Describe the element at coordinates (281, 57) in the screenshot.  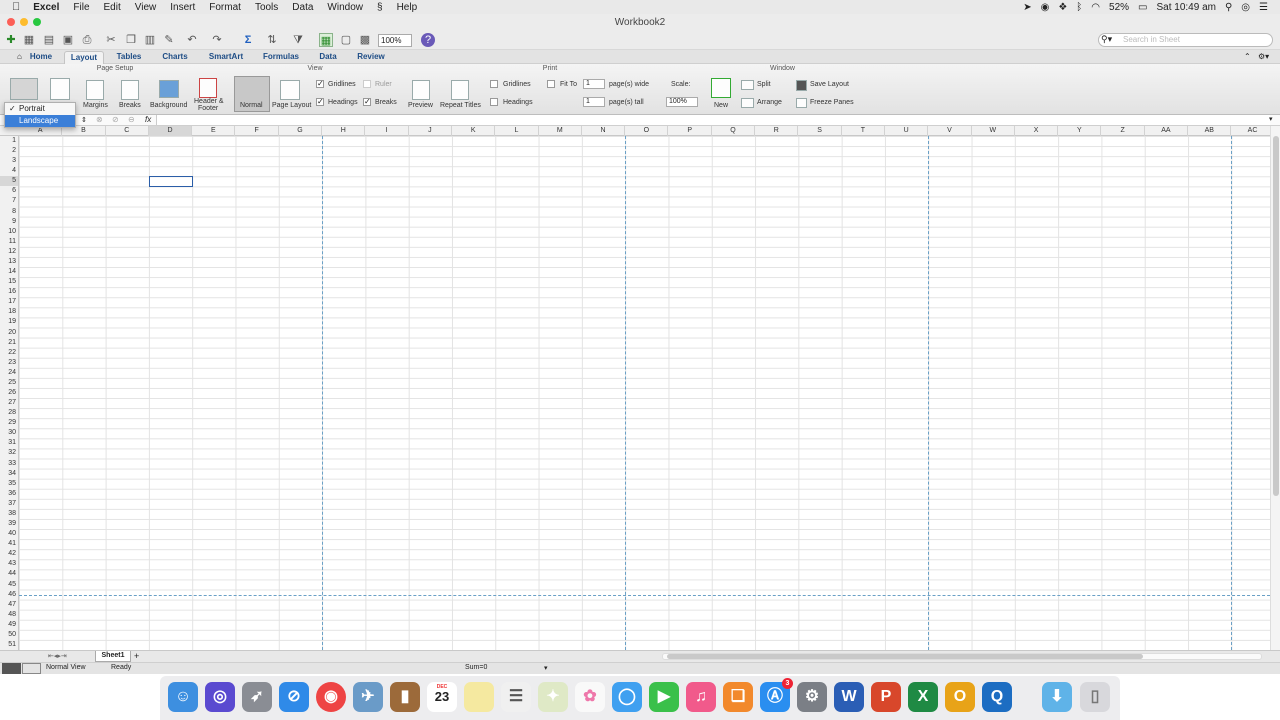
I see `tab-formulas: Formulas` at that location.